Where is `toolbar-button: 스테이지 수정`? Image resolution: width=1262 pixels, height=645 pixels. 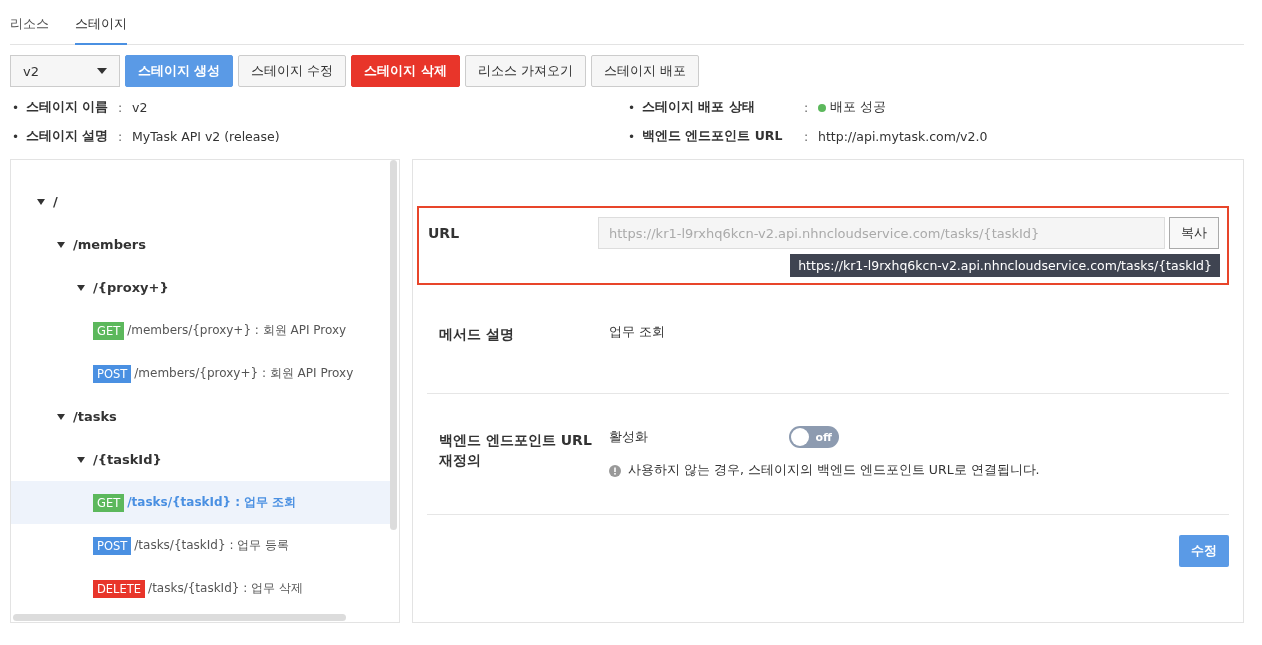 toolbar-button: 스테이지 수정 is located at coordinates (292, 71).